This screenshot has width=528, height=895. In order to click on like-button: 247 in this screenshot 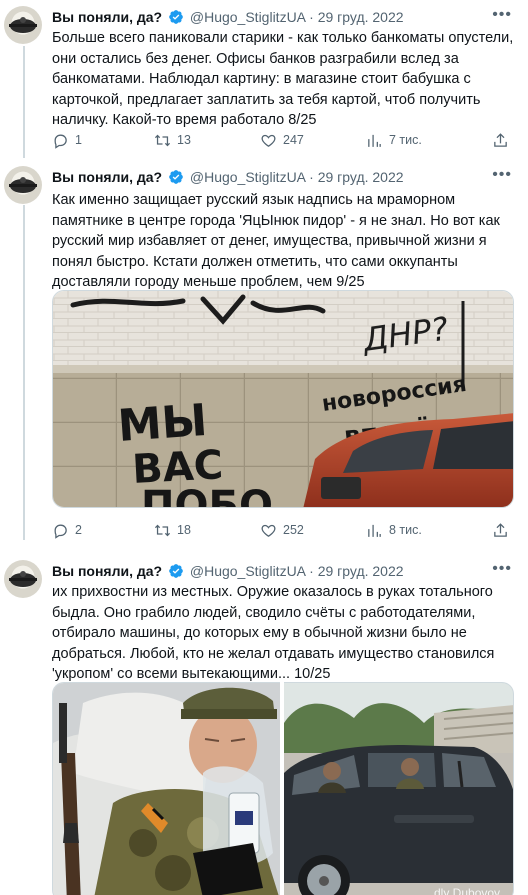, I will do `click(282, 140)`.